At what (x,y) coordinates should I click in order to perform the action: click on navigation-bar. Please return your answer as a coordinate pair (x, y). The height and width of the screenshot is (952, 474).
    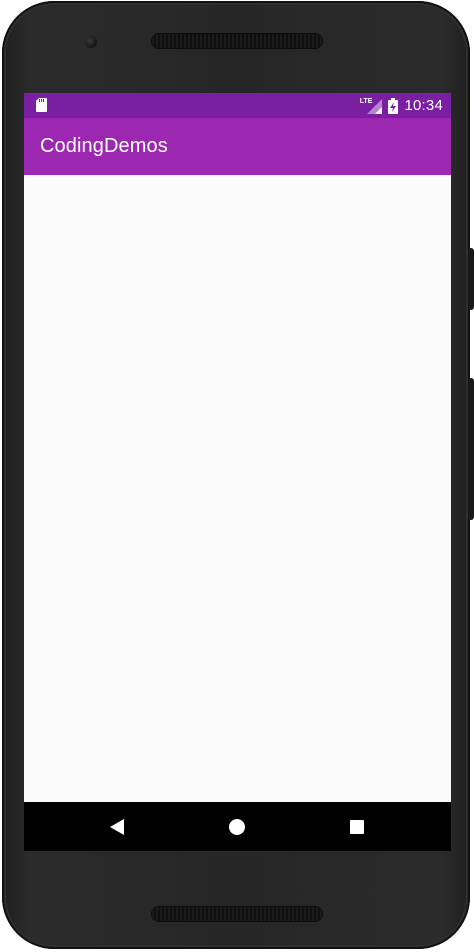
    Looking at the image, I should click on (237, 826).